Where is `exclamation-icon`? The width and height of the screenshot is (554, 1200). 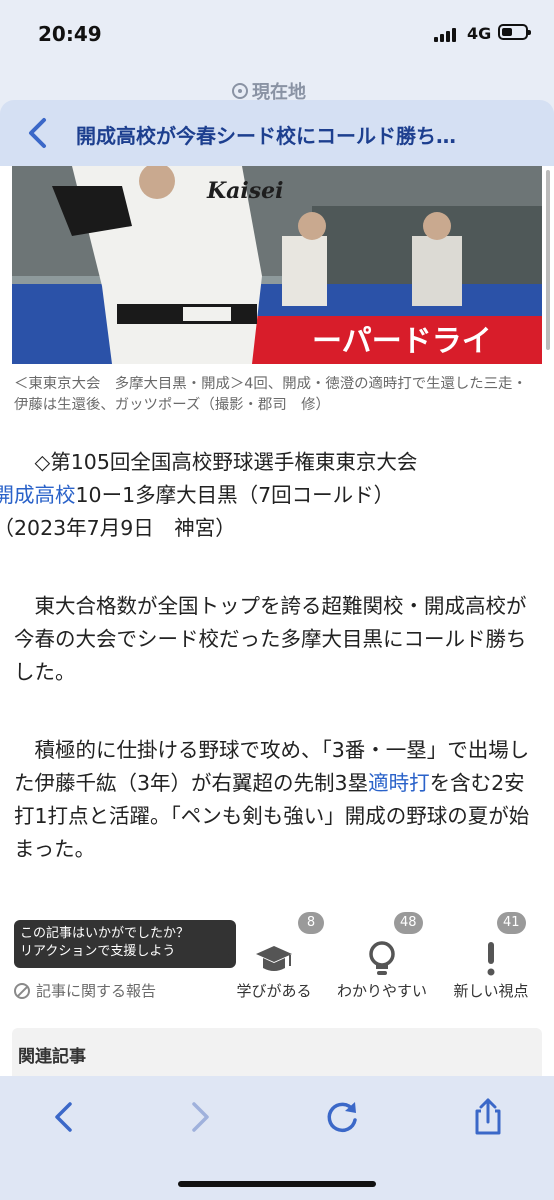
exclamation-icon is located at coordinates (491, 959).